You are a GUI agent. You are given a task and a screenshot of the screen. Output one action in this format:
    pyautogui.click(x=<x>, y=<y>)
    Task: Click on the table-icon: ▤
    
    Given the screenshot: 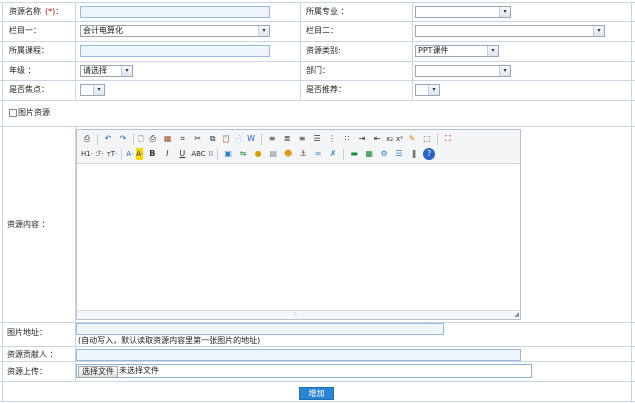 What is the action you would take?
    pyautogui.click(x=273, y=154)
    